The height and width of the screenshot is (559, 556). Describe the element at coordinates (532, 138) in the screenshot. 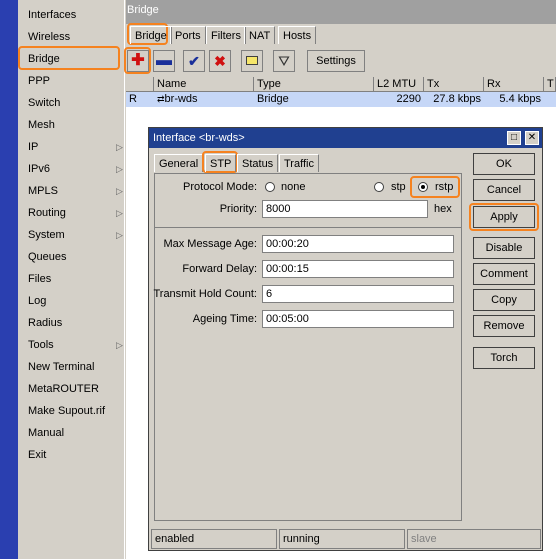

I see `close-icon: ✕` at that location.